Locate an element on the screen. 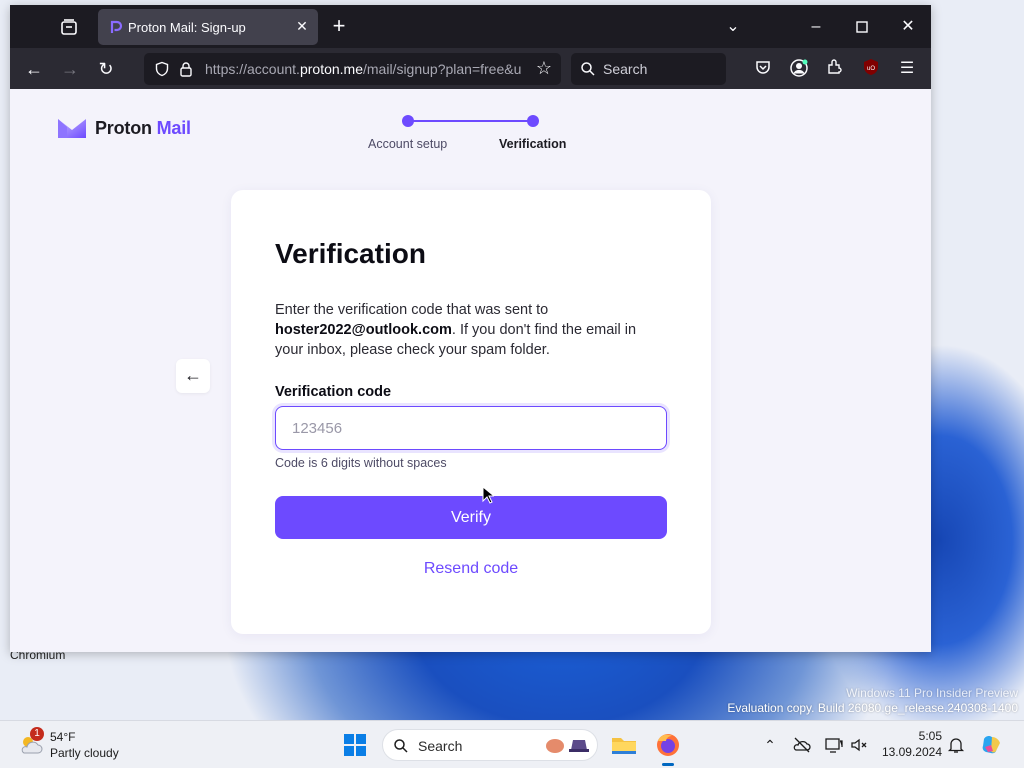  taskbar-search-icon is located at coordinates (401, 746).